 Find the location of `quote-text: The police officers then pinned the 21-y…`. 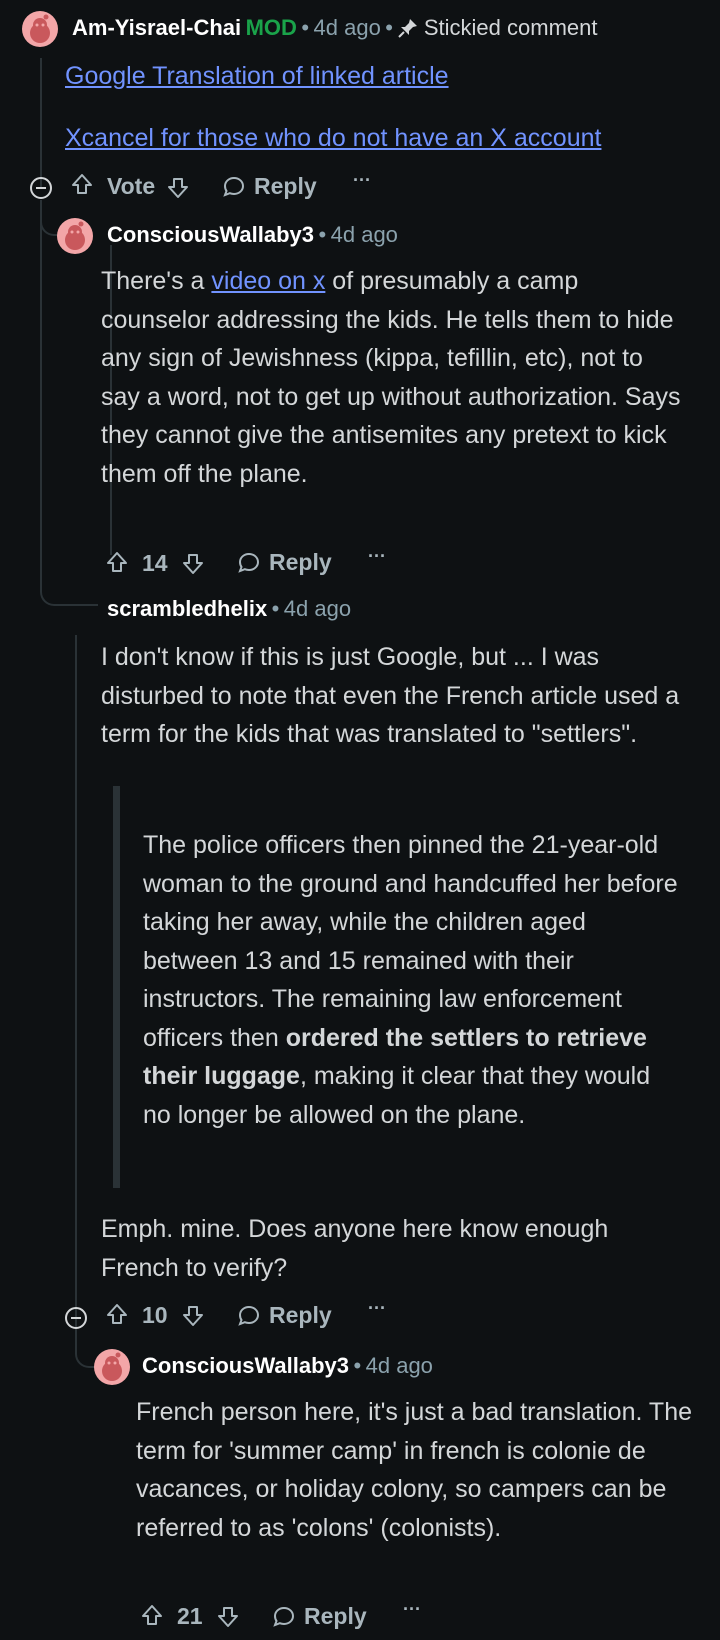

quote-text: The police officers then pinned the 21-y… is located at coordinates (410, 941).